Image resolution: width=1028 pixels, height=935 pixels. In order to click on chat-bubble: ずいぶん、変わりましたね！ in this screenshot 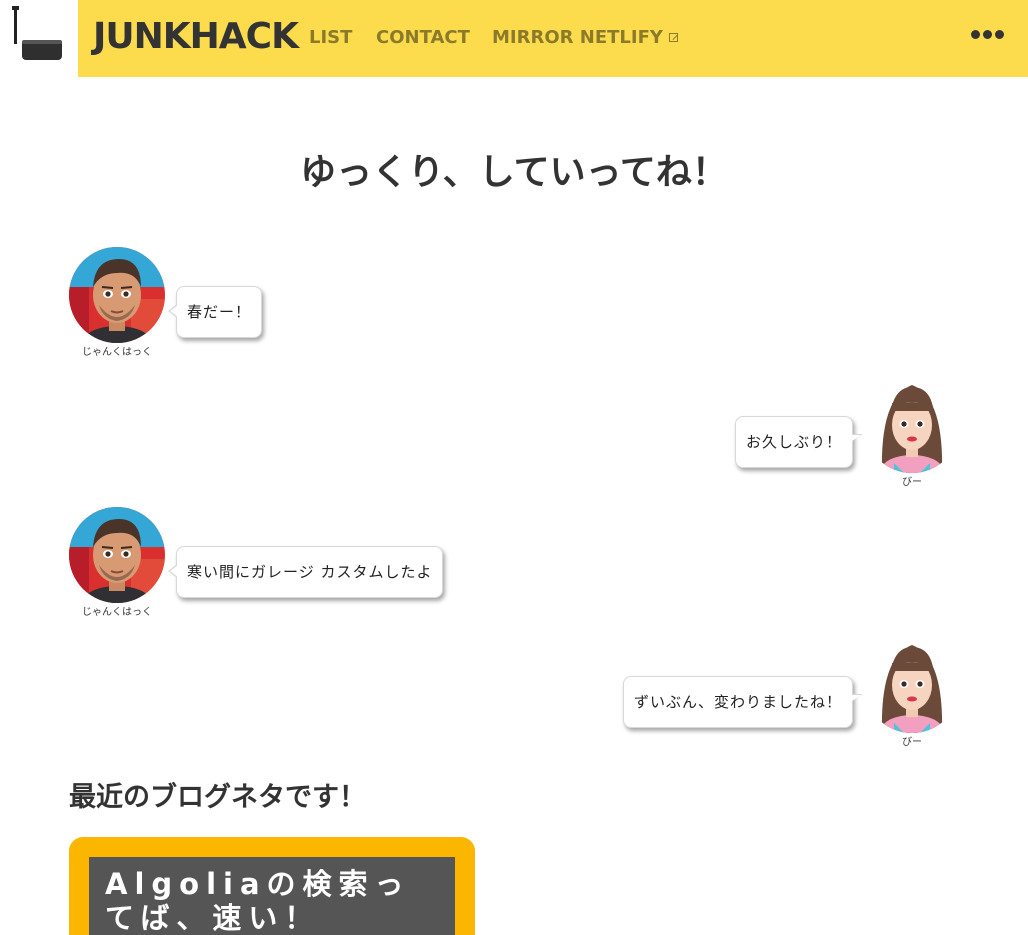, I will do `click(743, 702)`.